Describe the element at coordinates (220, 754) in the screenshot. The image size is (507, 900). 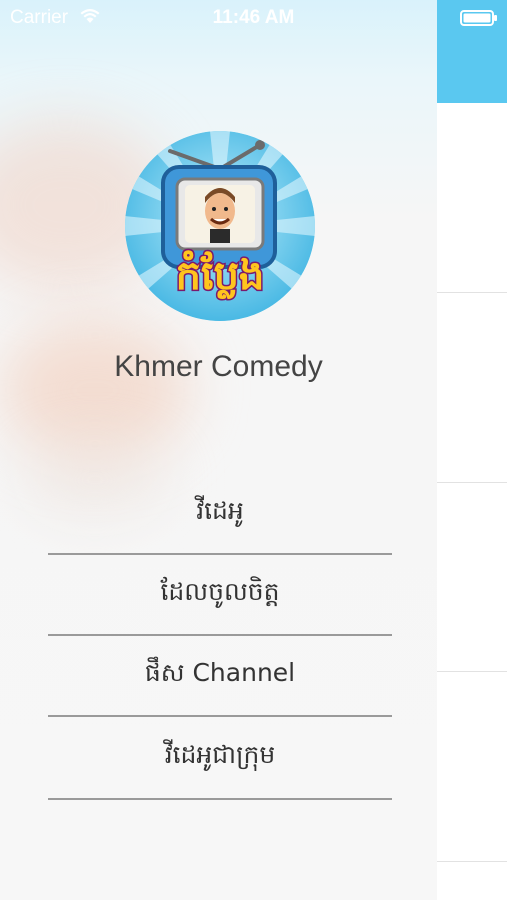
I see `menu-item-label: វីដេអូជាក្រុម` at that location.